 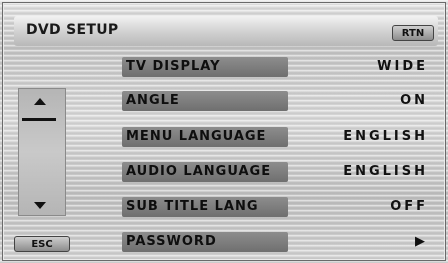 What do you see at coordinates (205, 101) in the screenshot?
I see `menu-item-angle: ANGLE` at bounding box center [205, 101].